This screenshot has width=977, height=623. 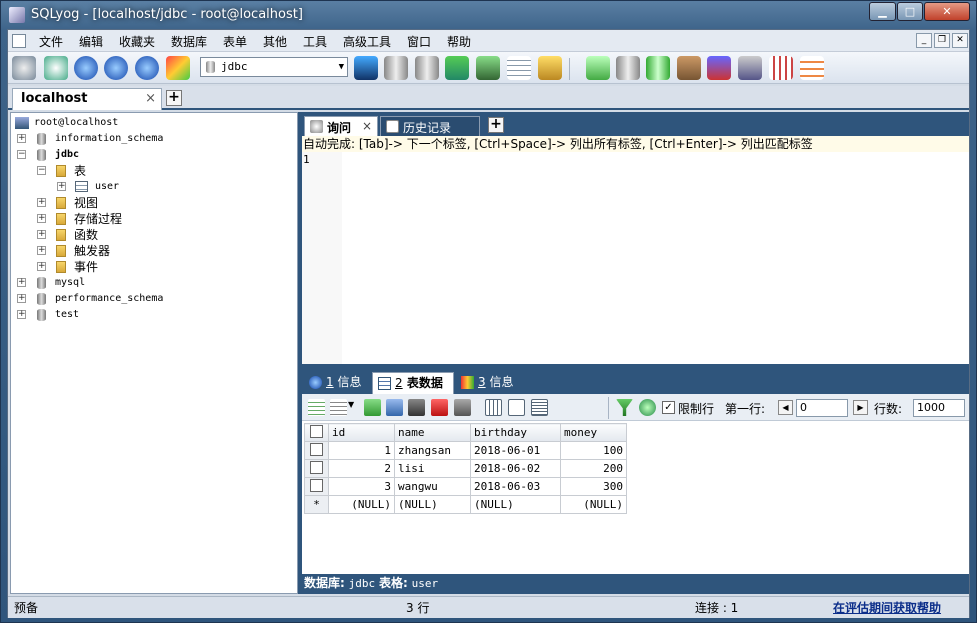 I want to click on column-header-birthday: birthday, so click(x=515, y=432).